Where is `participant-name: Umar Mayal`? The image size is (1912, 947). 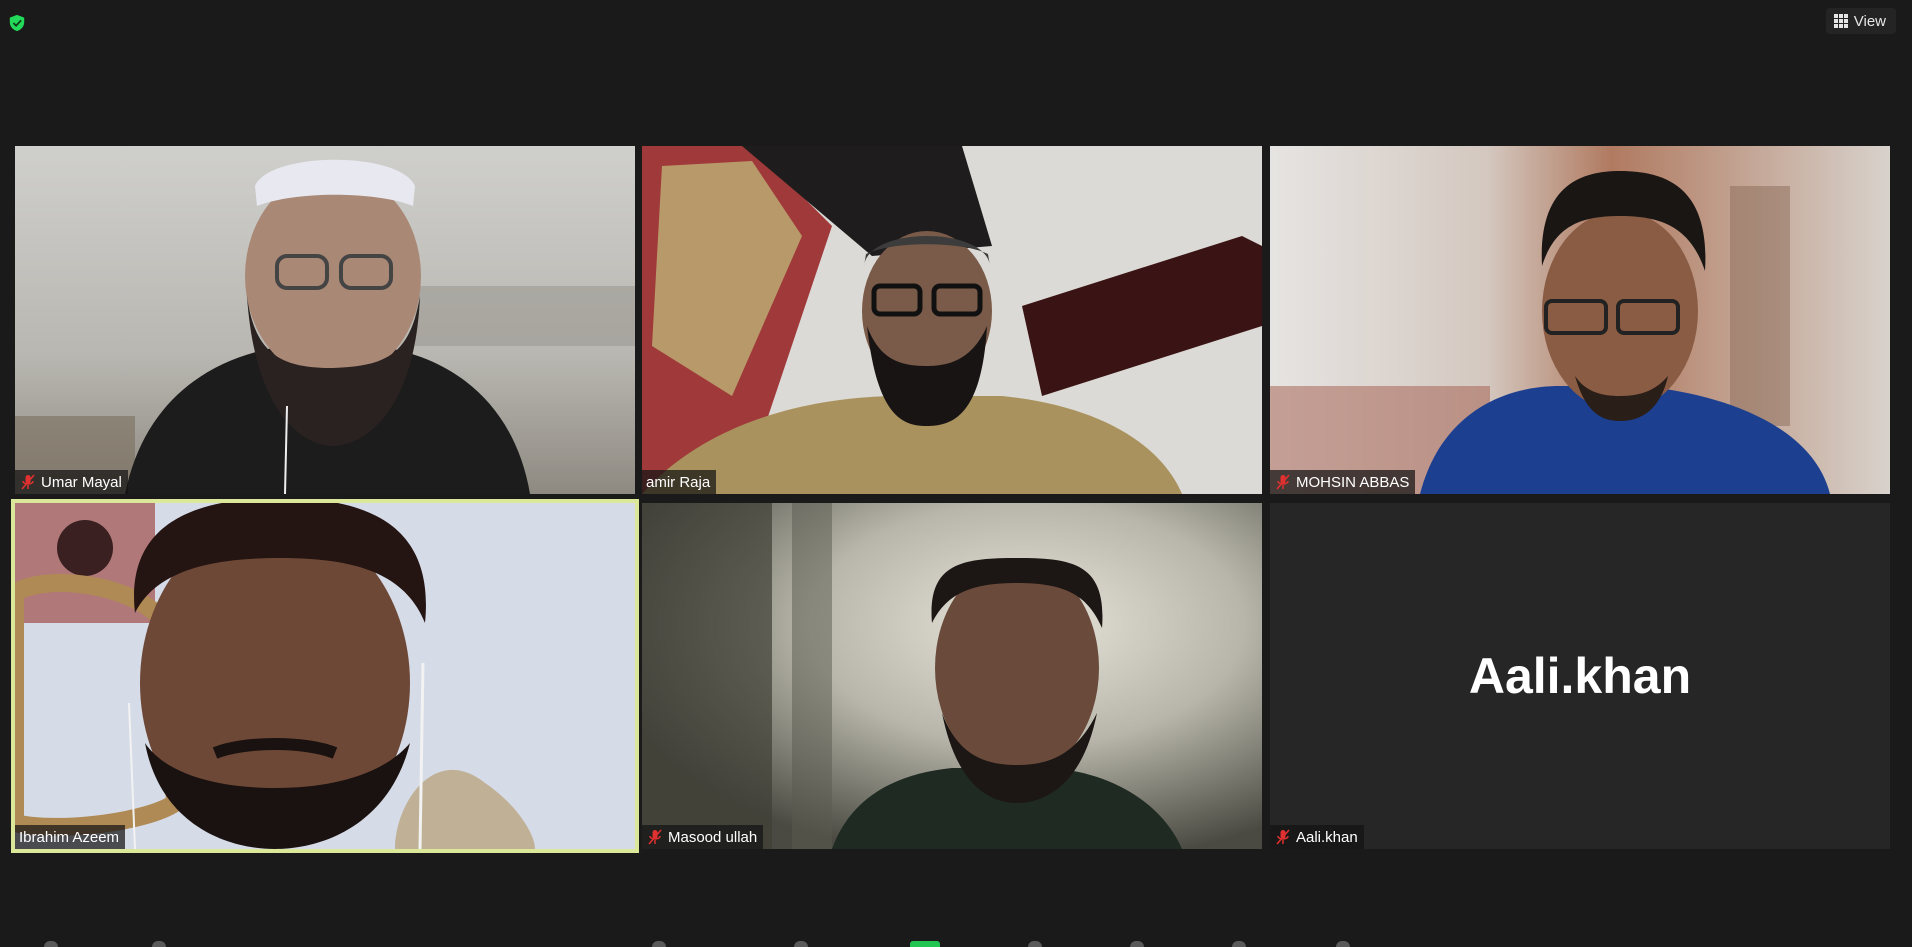
participant-name: Umar Mayal is located at coordinates (81, 482).